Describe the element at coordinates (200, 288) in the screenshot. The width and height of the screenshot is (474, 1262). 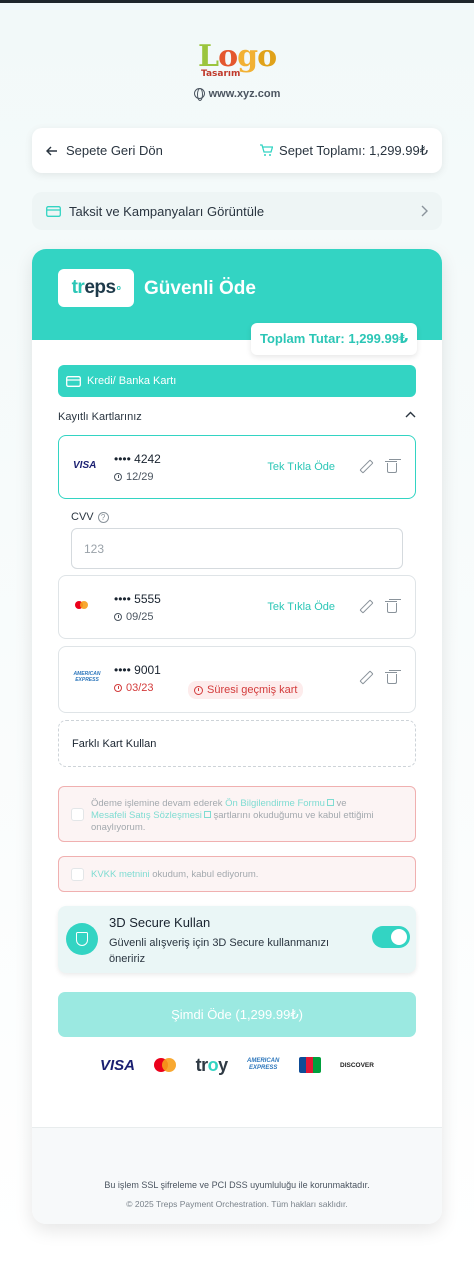
I see `payment-title: Güvenli Öde` at that location.